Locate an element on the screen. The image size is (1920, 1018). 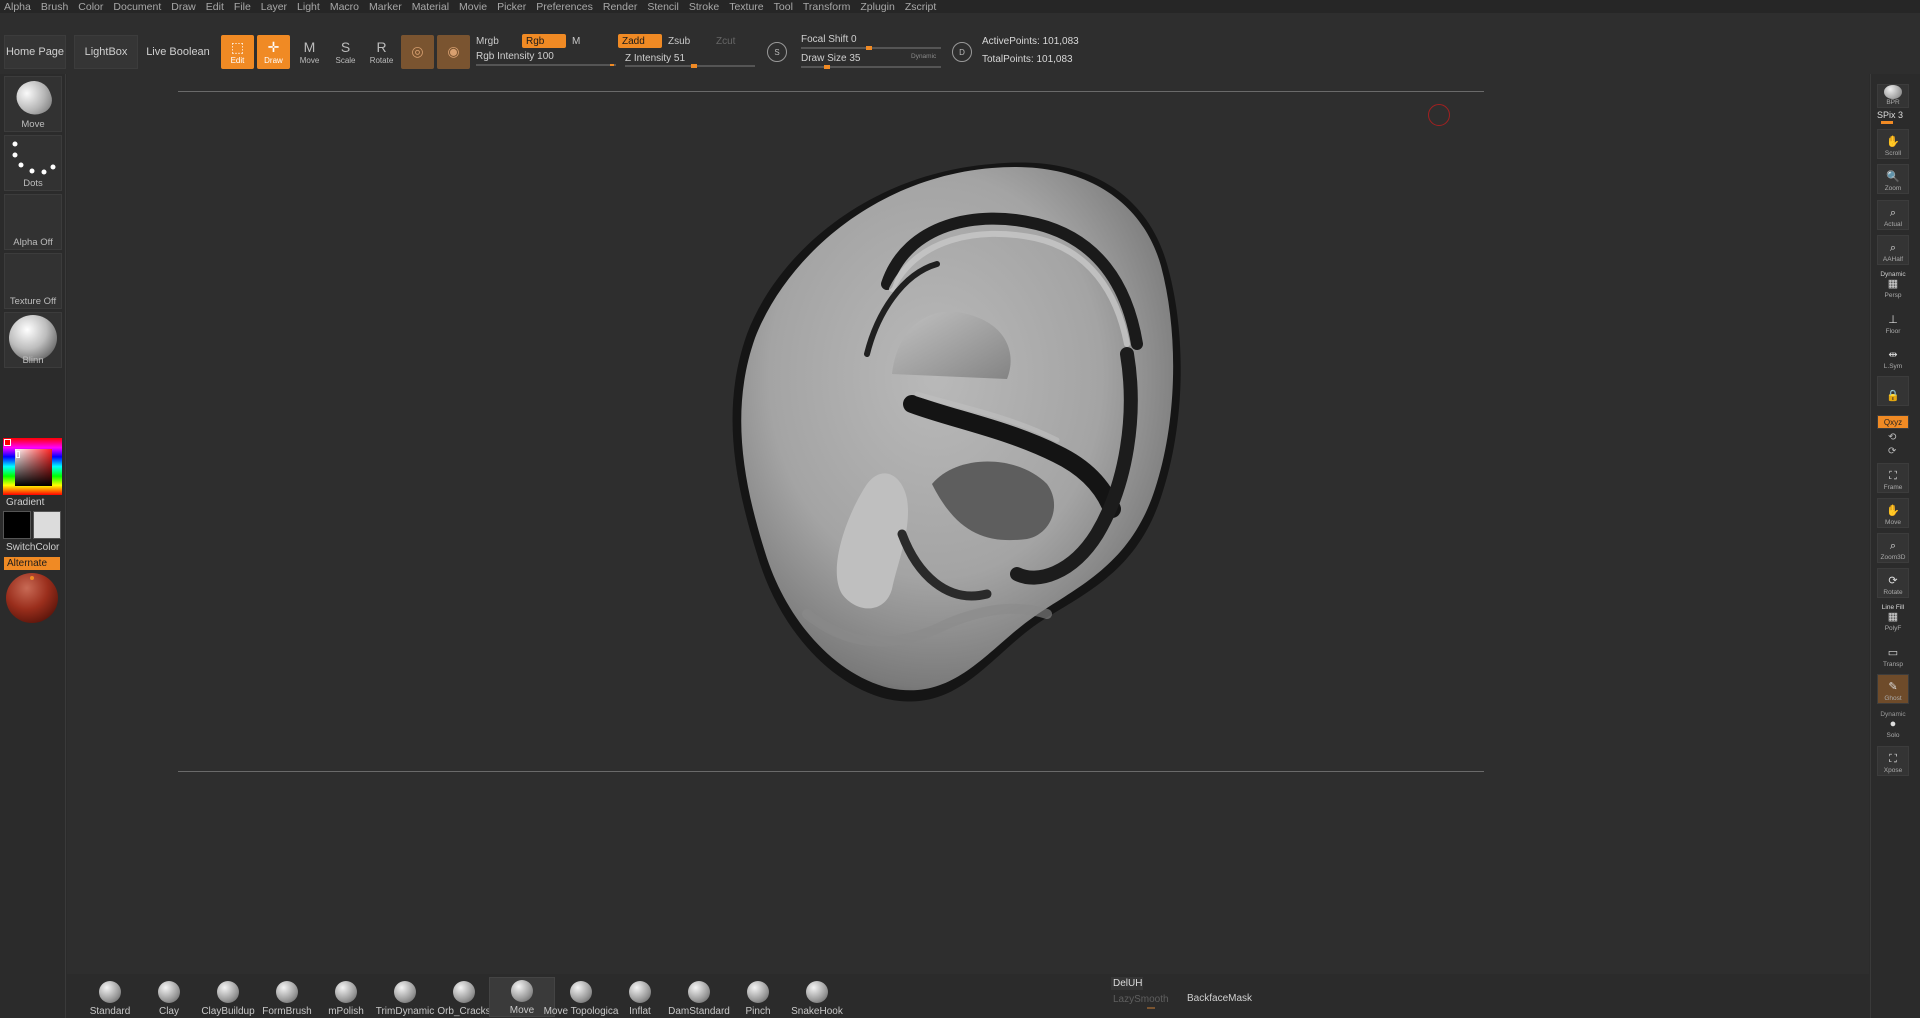
rotate-mode-button: R Rotate is located at coordinates (381, 52).